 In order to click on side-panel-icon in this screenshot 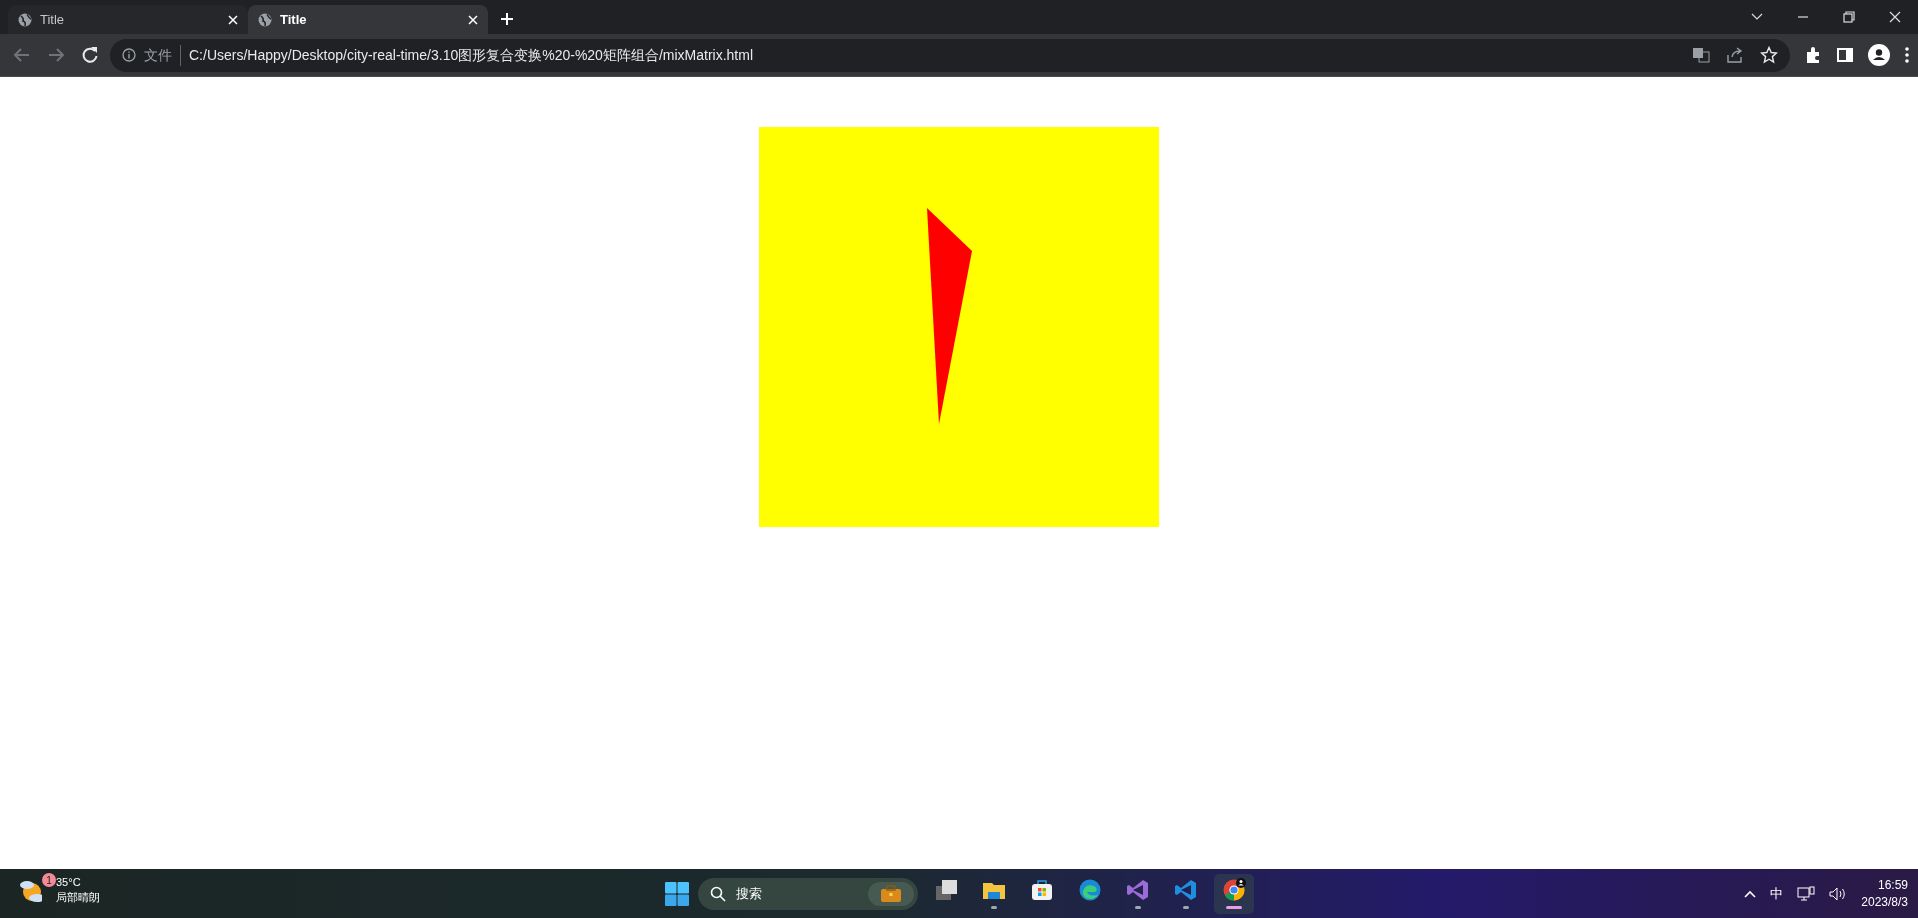, I will do `click(1845, 55)`.